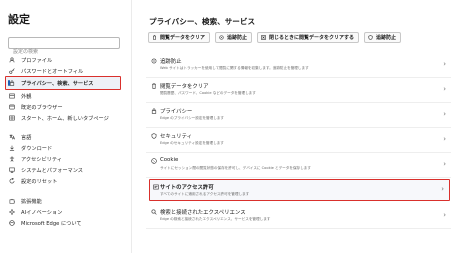  I want to click on quick-clear-data-button: 閲覧データをクリア, so click(179, 37).